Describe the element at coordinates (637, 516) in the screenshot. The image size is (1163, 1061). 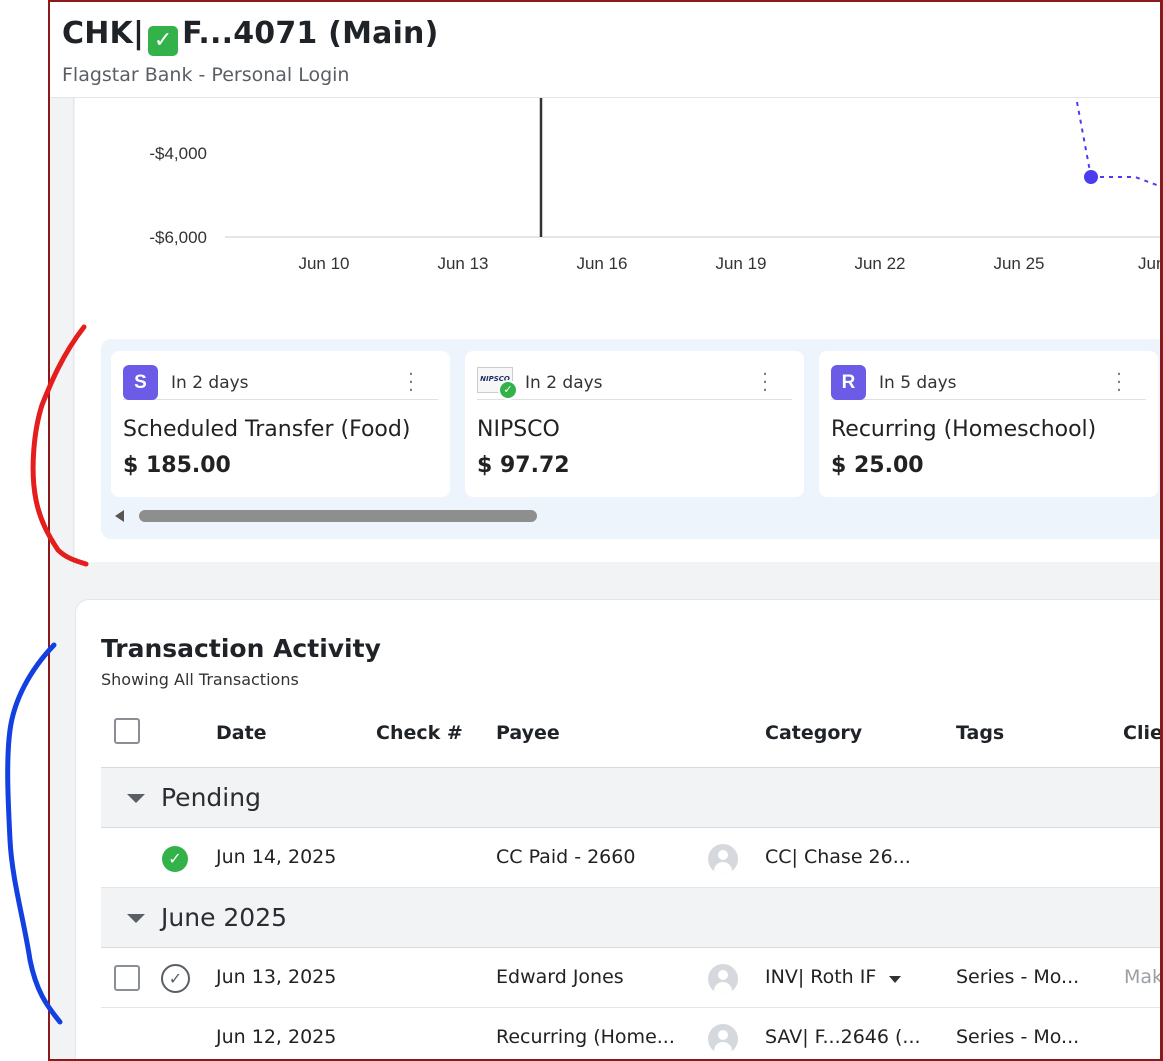
I see `horizontal-scrollbar` at that location.